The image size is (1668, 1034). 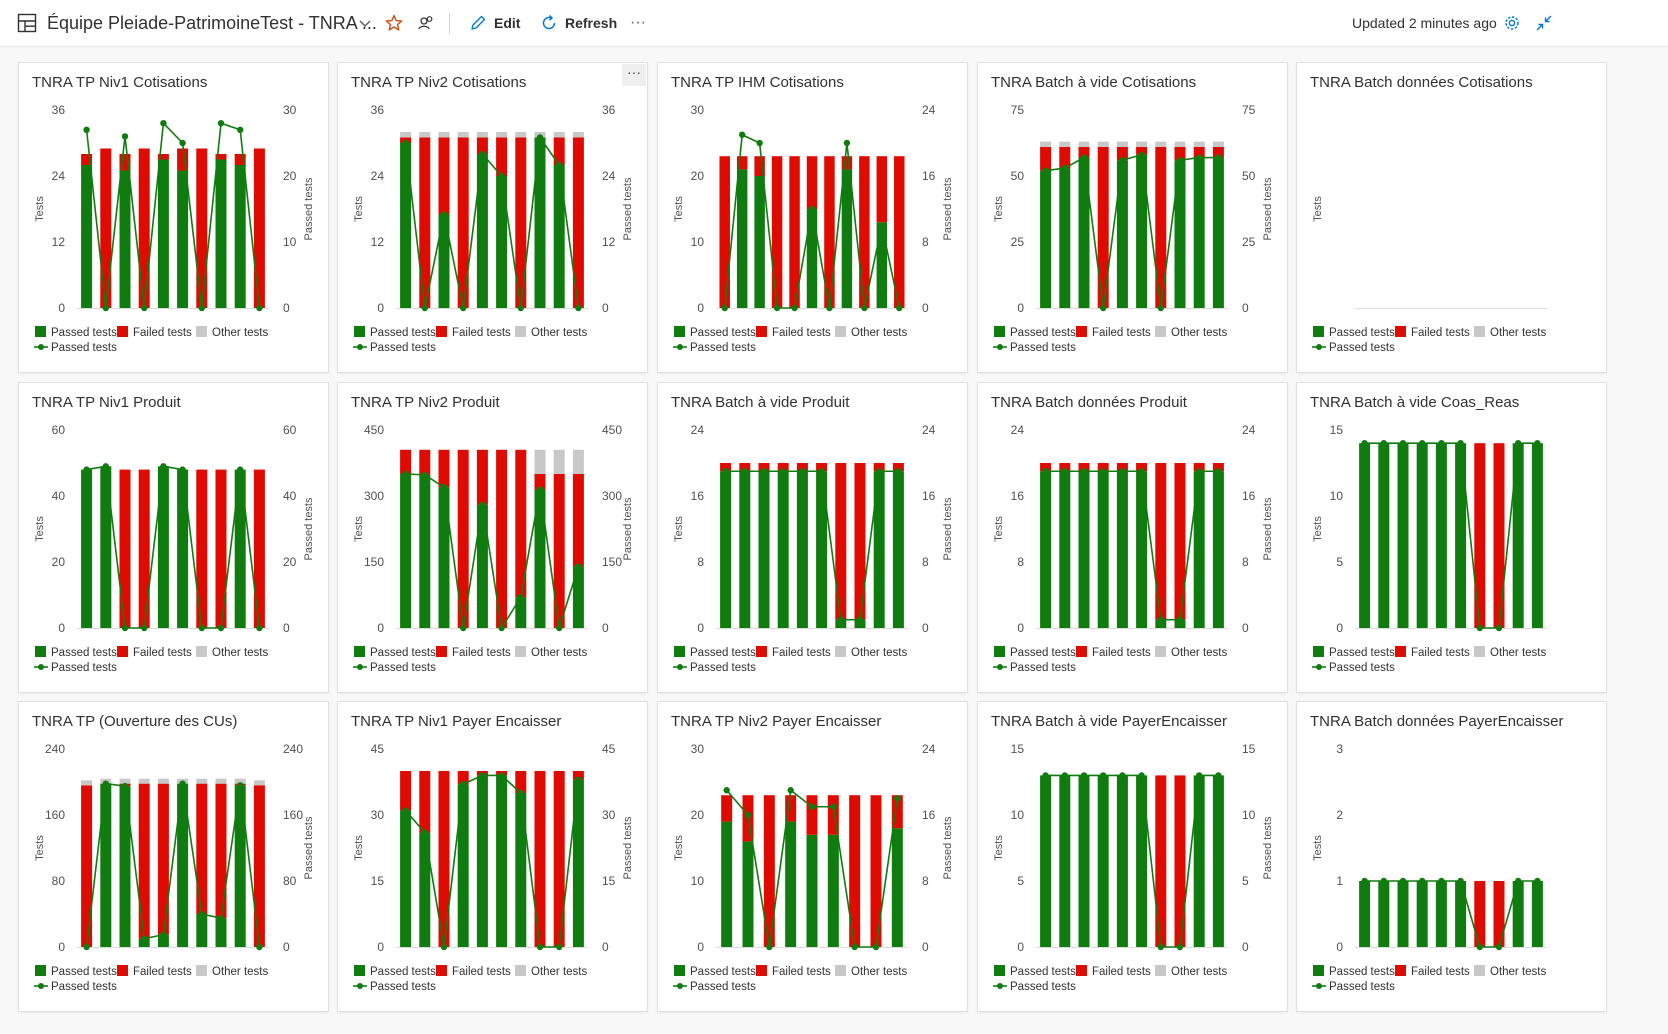 What do you see at coordinates (1544, 23) in the screenshot?
I see `exit-fullscreen-icon` at bounding box center [1544, 23].